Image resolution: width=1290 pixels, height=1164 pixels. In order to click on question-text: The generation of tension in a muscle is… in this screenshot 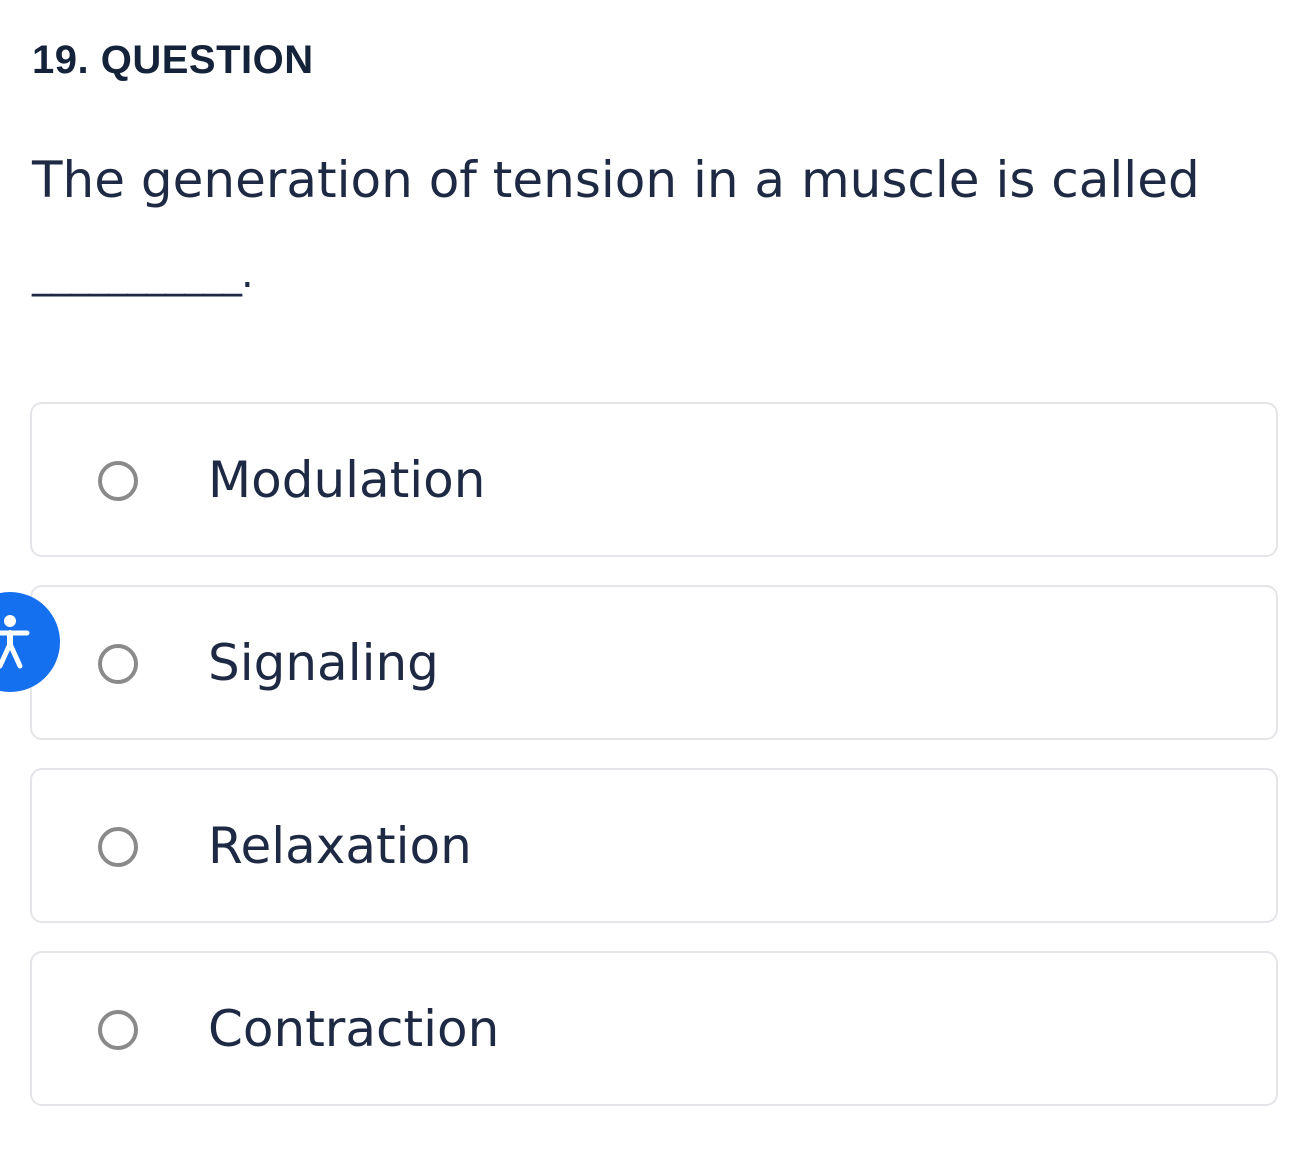, I will do `click(616, 180)`.